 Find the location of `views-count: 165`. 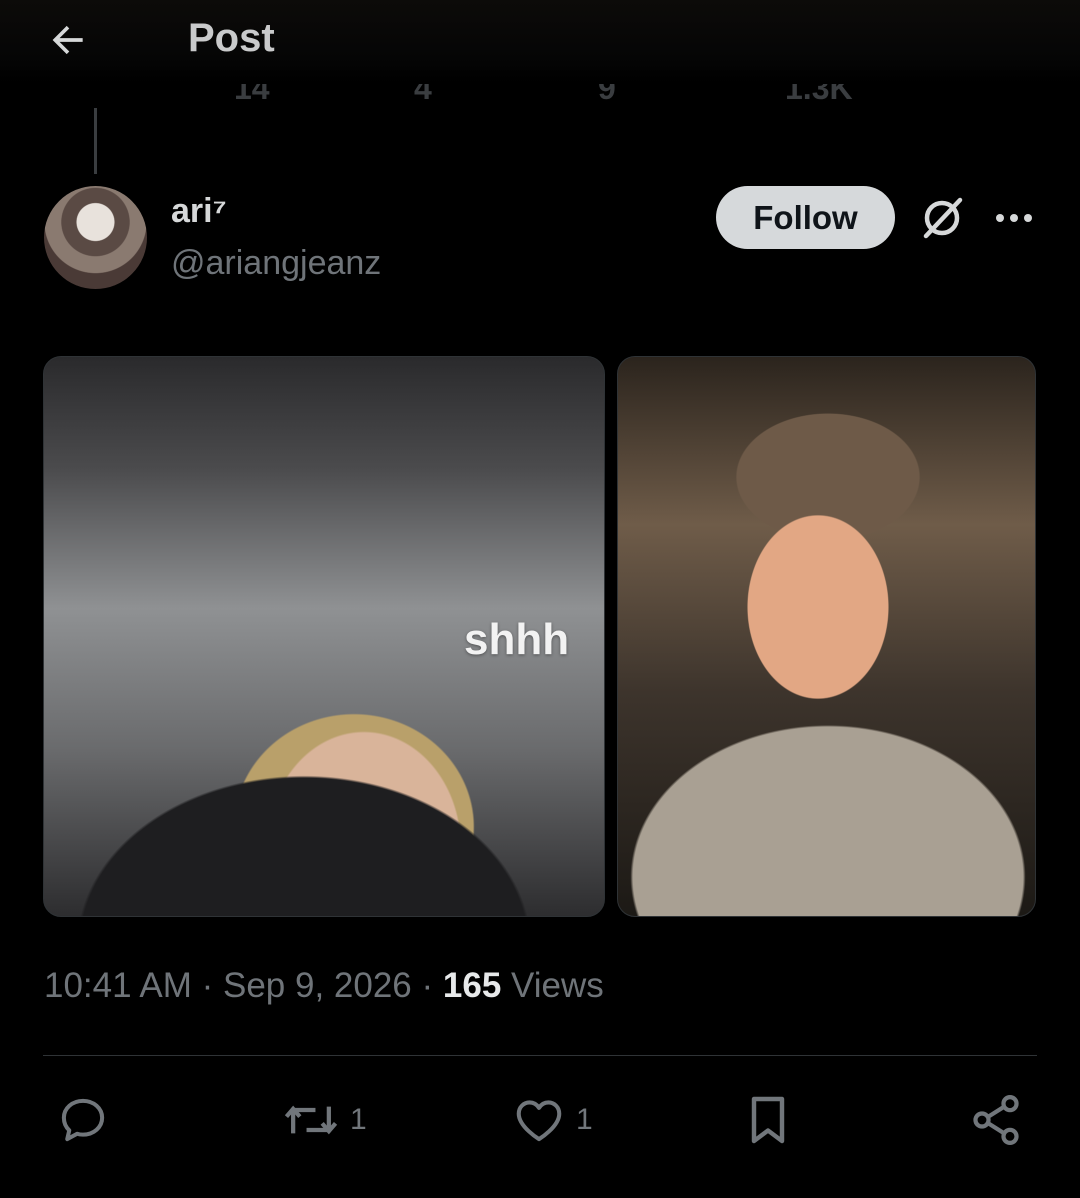

views-count: 165 is located at coordinates (472, 985).